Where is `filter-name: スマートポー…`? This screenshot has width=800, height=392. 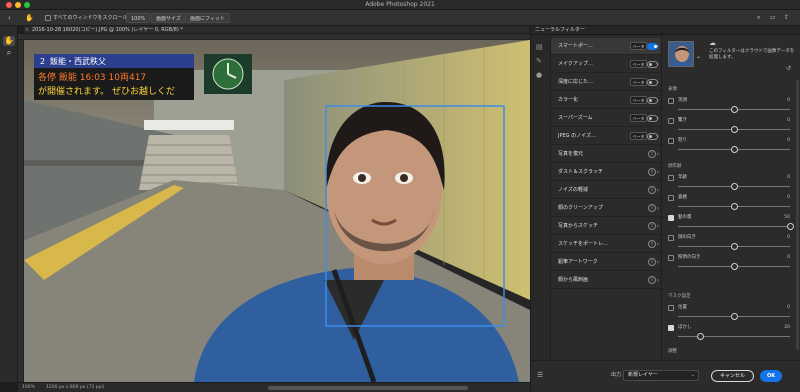 filter-name: スマートポー… is located at coordinates (575, 46).